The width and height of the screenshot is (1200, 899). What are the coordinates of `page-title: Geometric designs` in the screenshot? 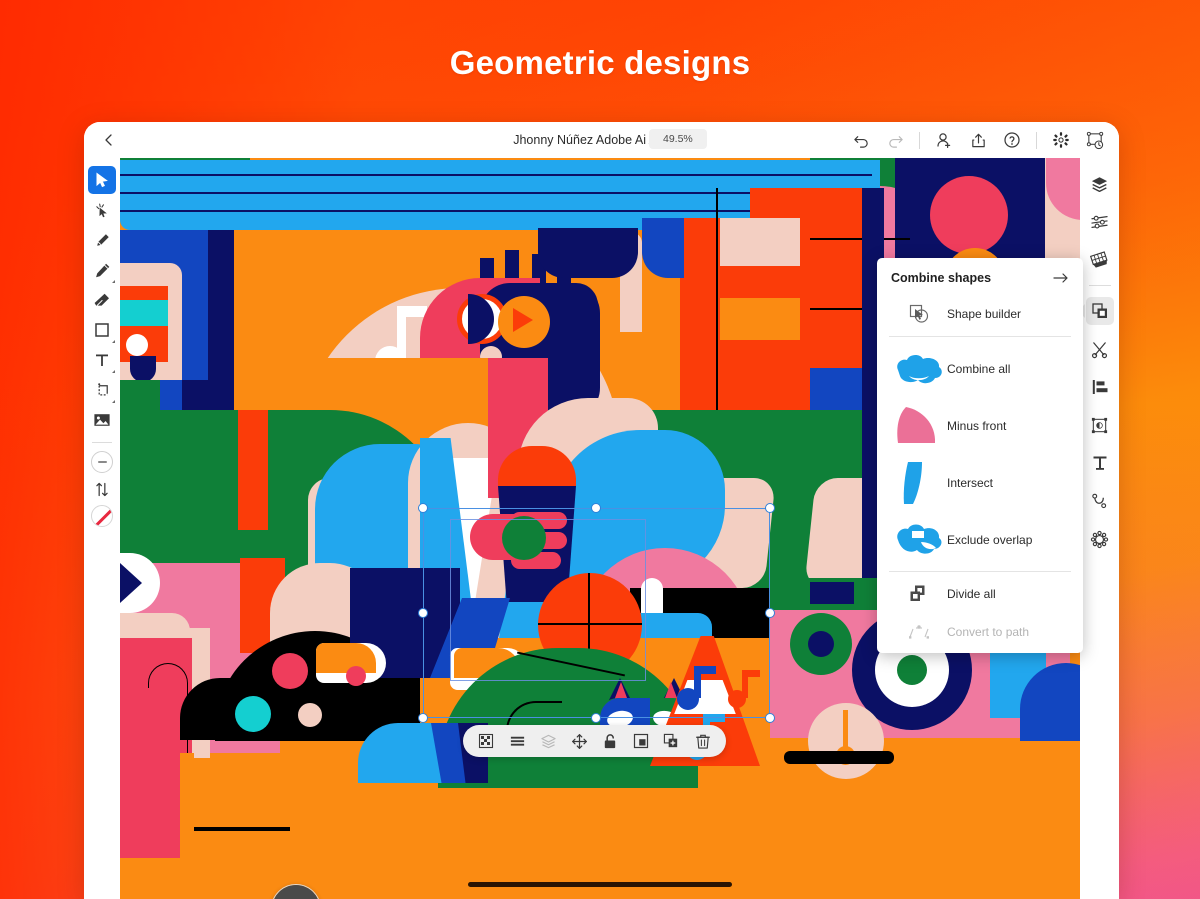 It's located at (600, 62).